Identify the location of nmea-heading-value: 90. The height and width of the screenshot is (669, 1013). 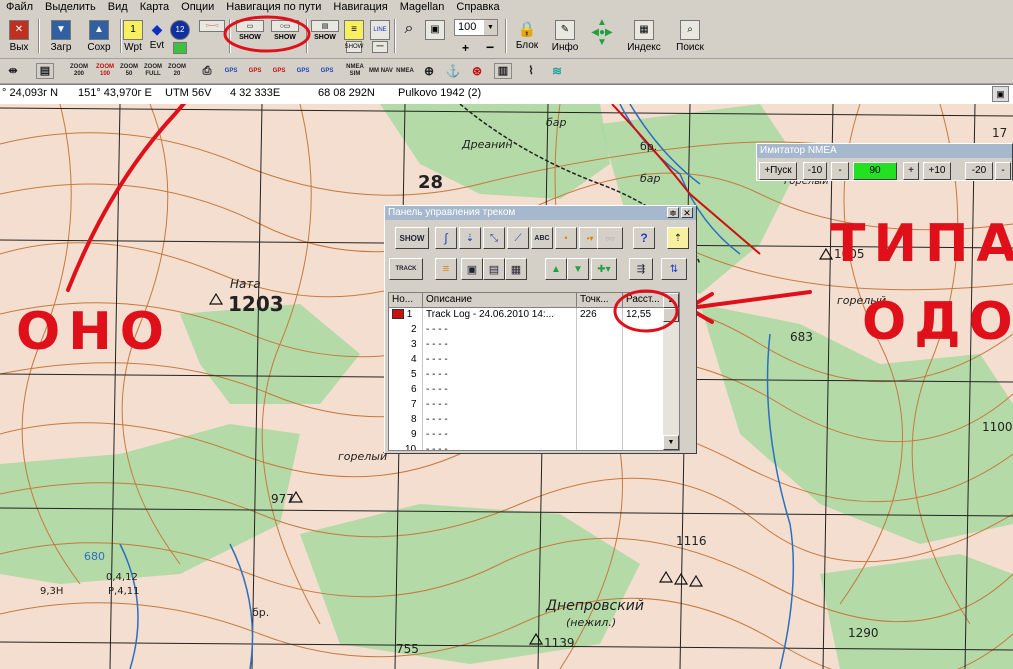
(875, 171).